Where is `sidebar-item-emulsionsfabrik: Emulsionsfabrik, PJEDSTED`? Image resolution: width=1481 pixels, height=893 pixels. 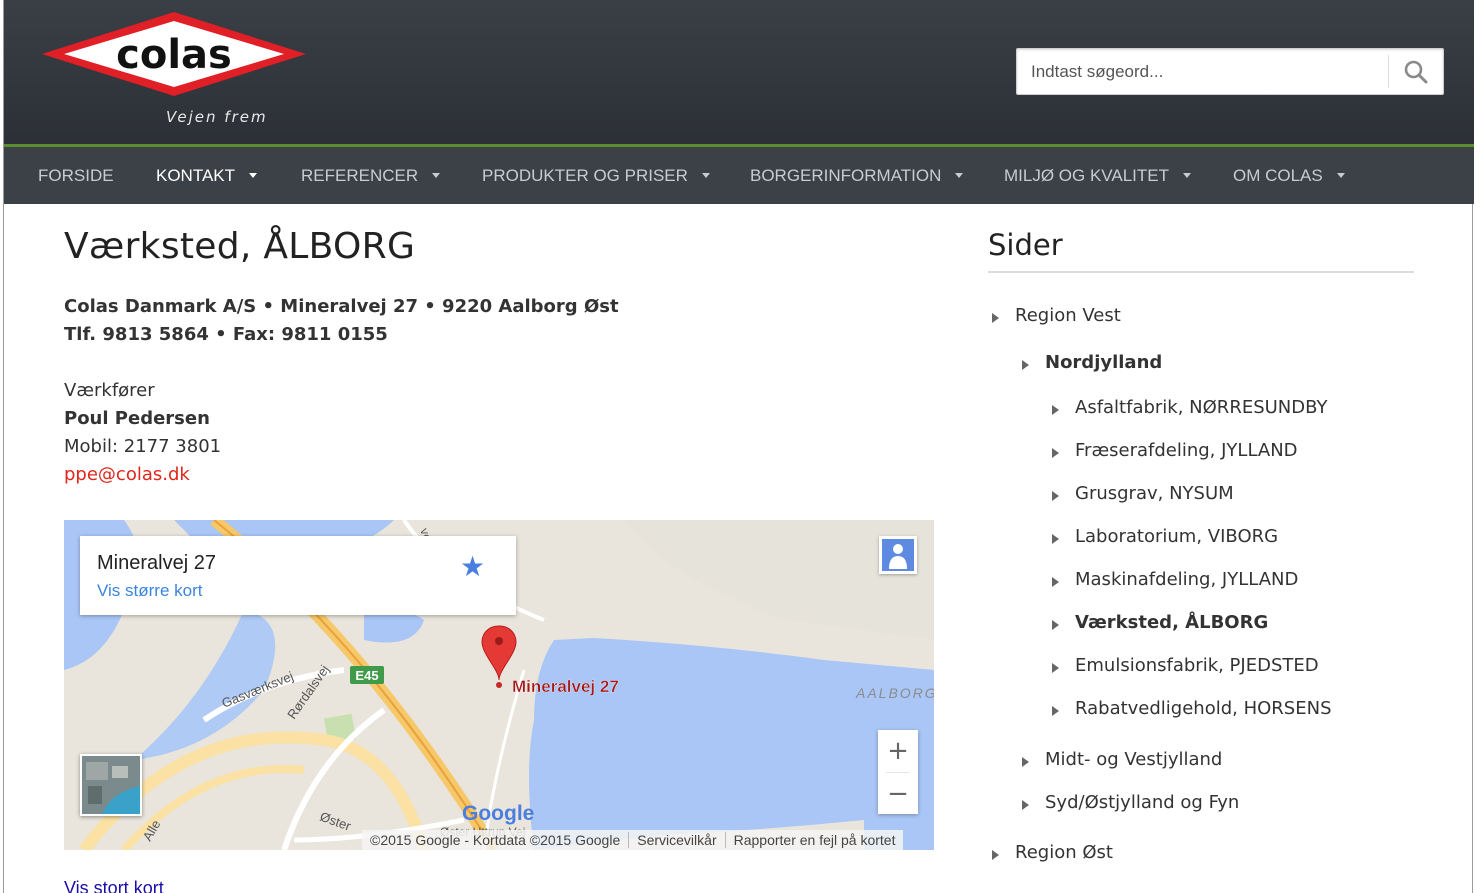 sidebar-item-emulsionsfabrik: Emulsionsfabrik, PJEDSTED is located at coordinates (1185, 665).